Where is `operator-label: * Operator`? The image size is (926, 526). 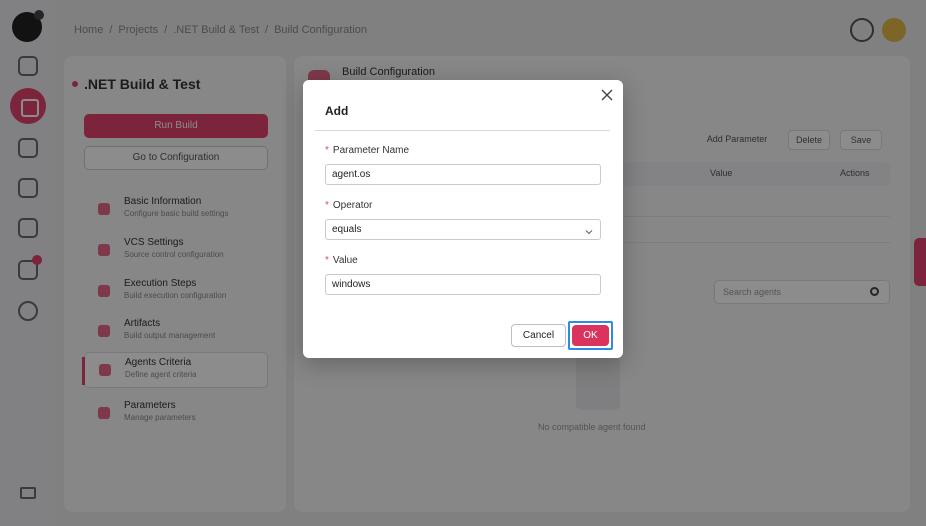 operator-label: * Operator is located at coordinates (348, 205).